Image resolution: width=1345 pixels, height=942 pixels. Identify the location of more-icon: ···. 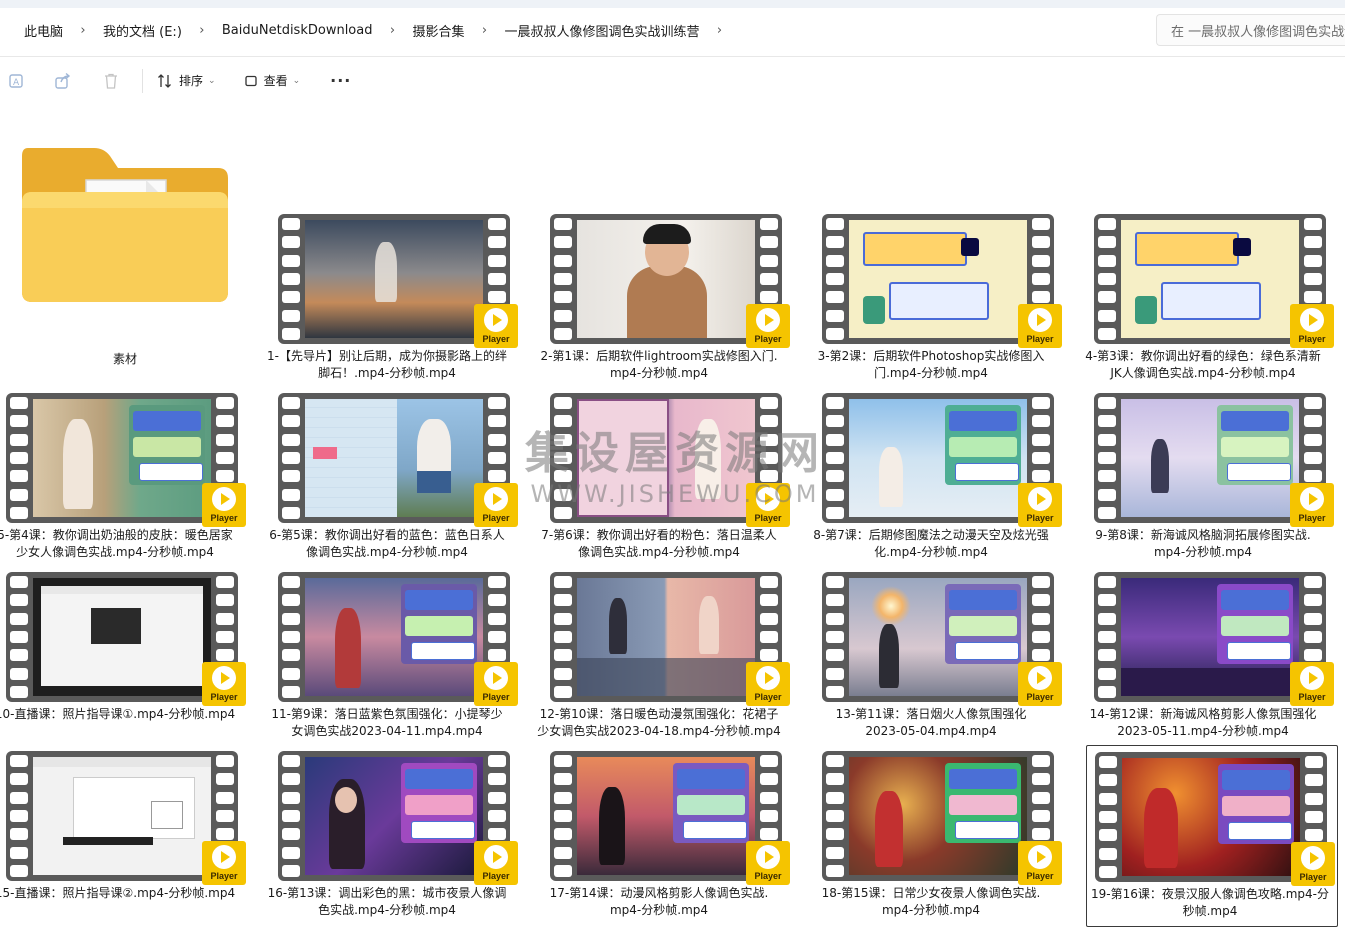
(341, 80).